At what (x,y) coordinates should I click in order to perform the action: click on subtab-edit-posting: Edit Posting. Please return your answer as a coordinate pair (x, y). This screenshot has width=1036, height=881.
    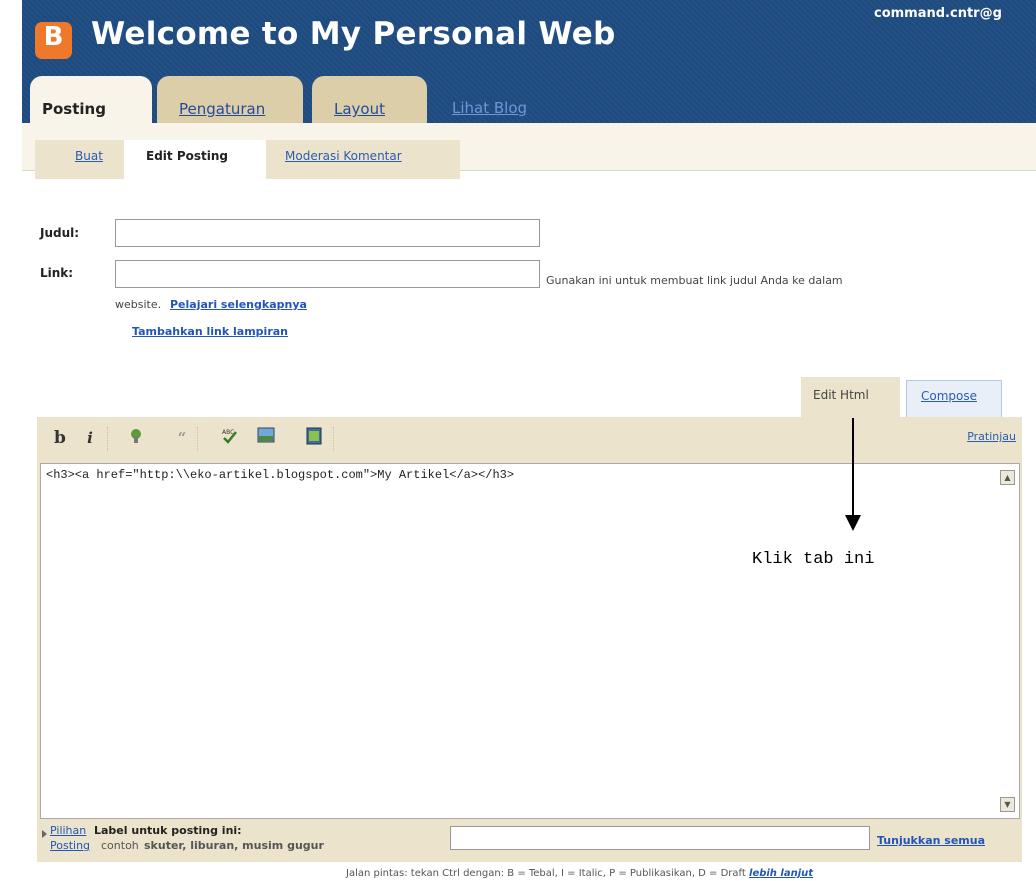
    Looking at the image, I should click on (195, 159).